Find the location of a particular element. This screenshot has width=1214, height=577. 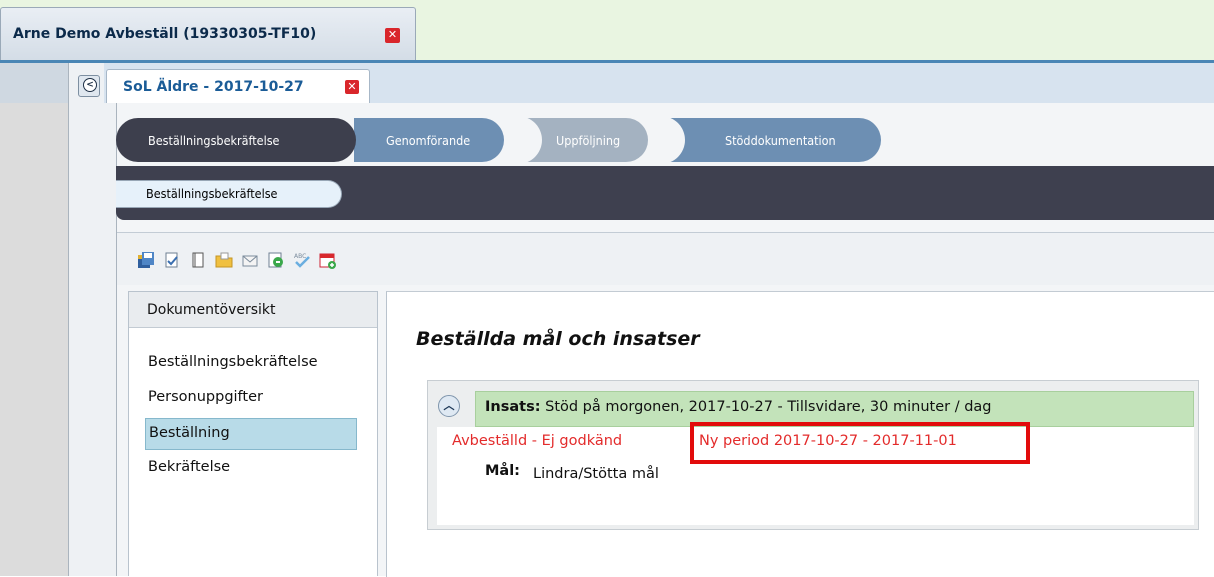

refresh-icon is located at coordinates (276, 260).